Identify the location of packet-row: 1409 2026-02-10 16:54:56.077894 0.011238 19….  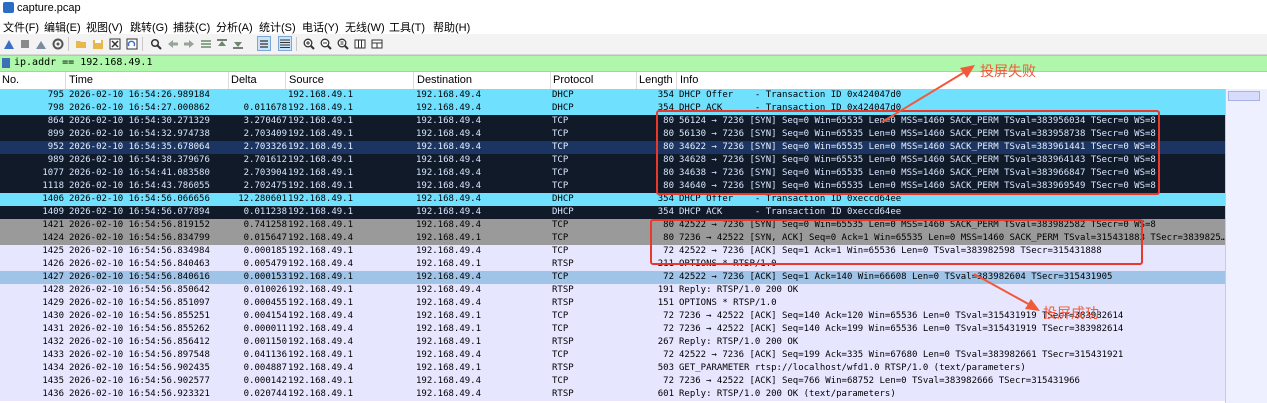
(612, 212).